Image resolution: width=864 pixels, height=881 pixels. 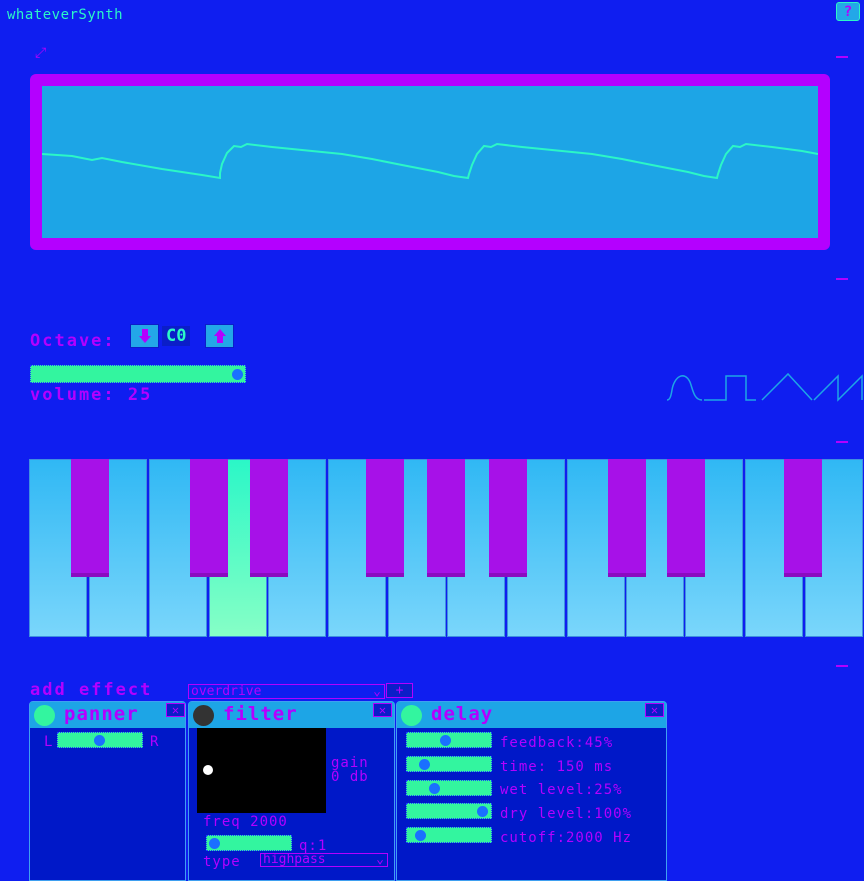 I want to click on octave-value: C0, so click(x=176, y=336).